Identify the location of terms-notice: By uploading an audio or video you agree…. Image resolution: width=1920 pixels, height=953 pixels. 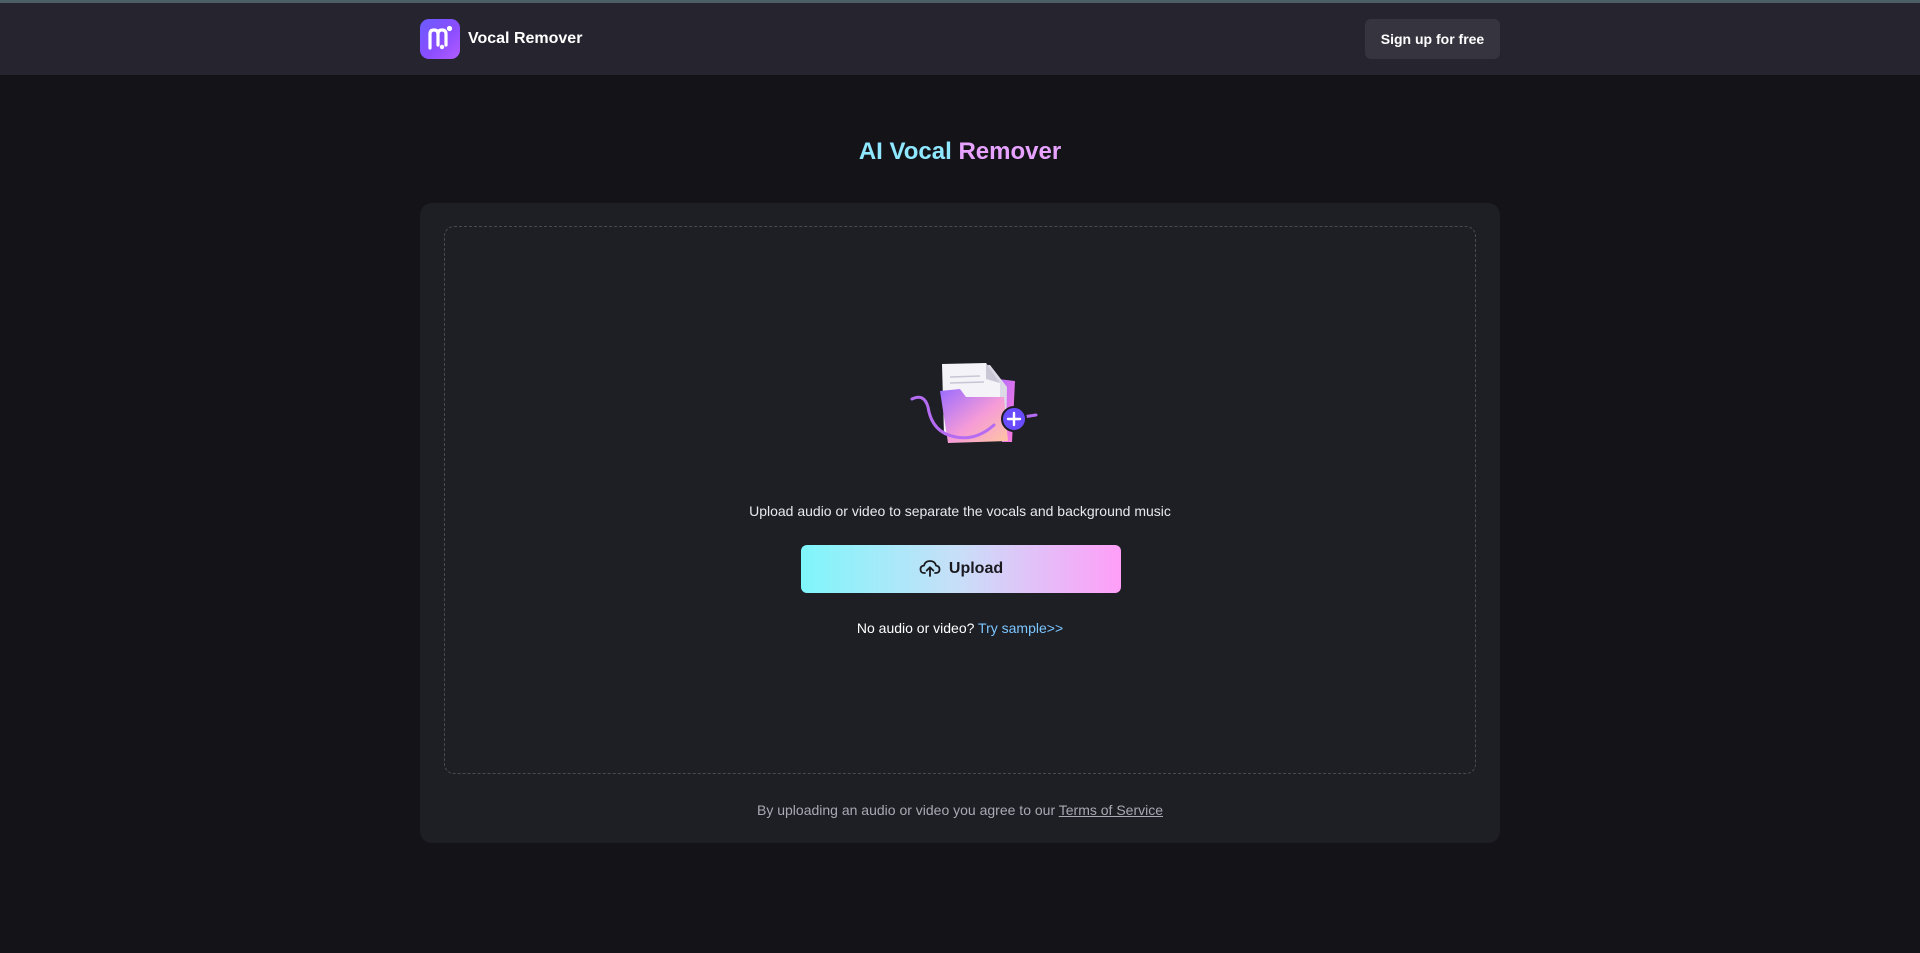
(960, 810).